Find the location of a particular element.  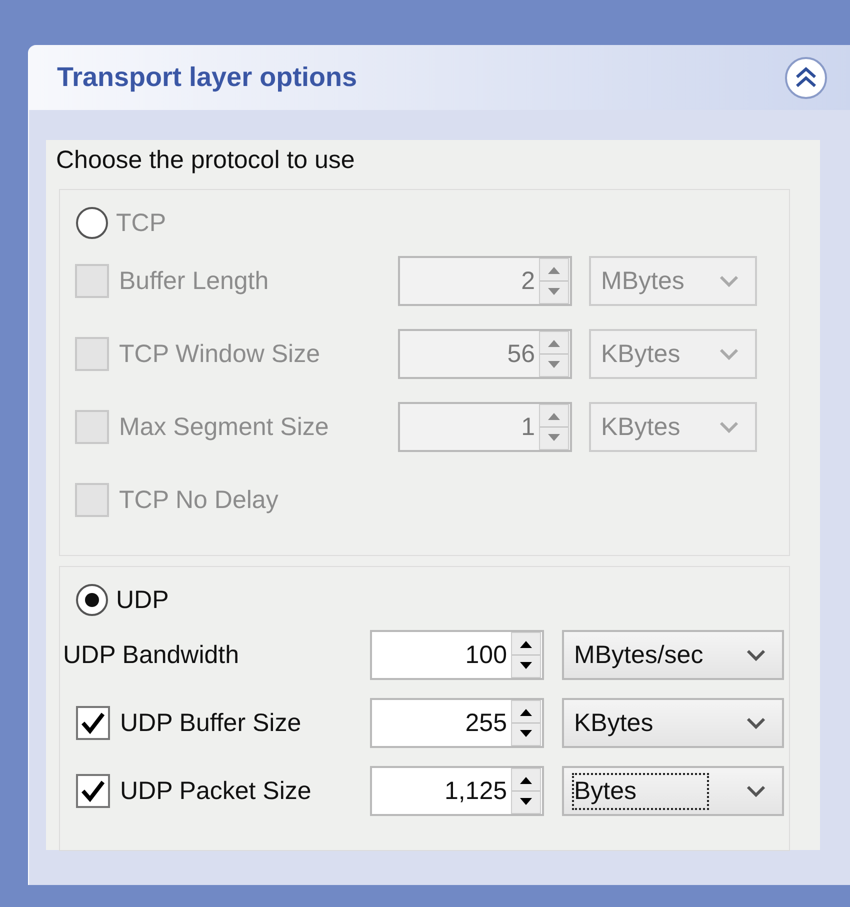

number-spinner: 100 is located at coordinates (457, 655).